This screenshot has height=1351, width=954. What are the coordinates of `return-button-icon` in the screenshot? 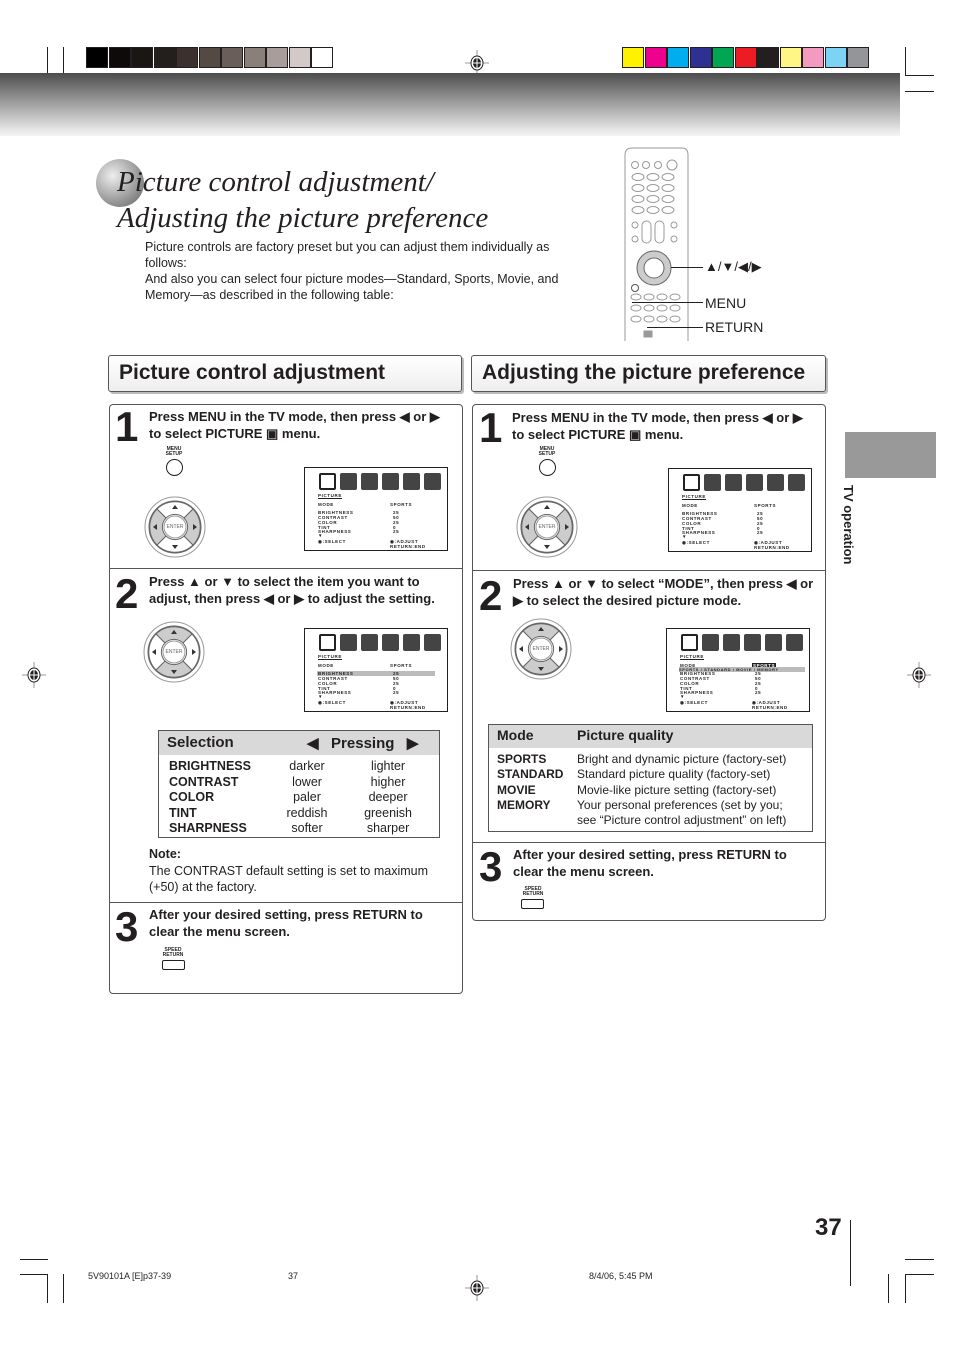 It's located at (532, 904).